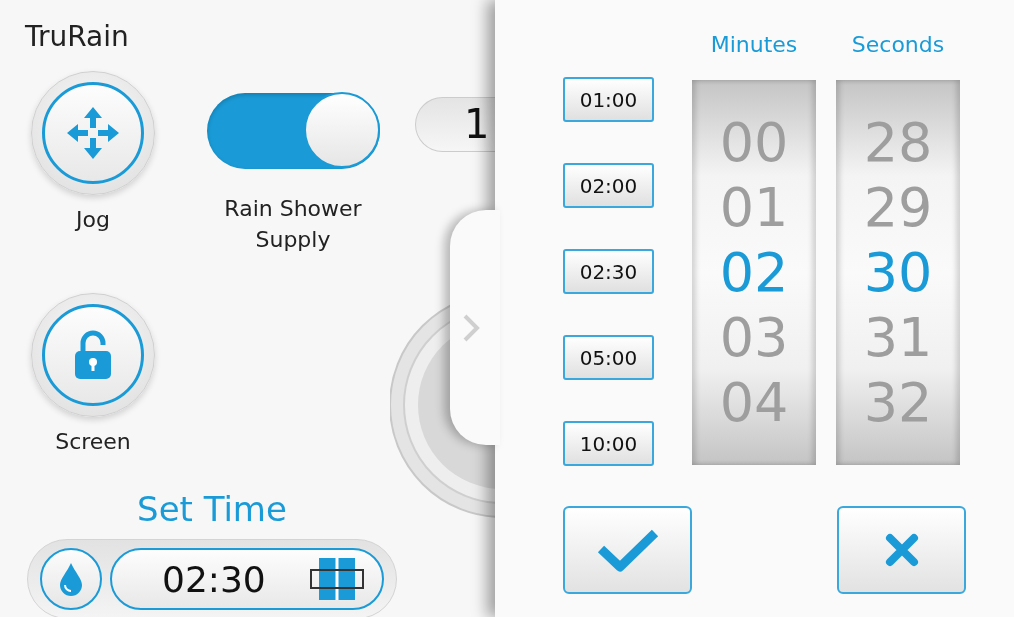 The image size is (1014, 617). Describe the element at coordinates (754, 337) in the screenshot. I see `wheel-value: 03` at that location.